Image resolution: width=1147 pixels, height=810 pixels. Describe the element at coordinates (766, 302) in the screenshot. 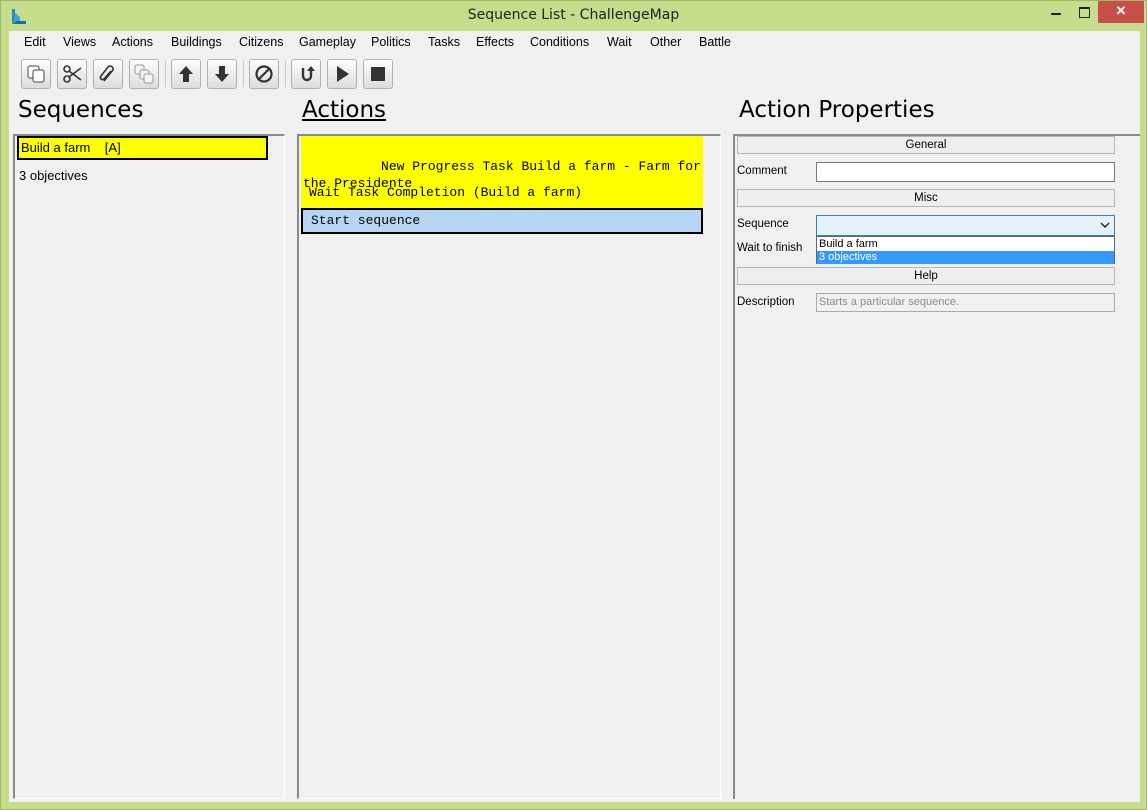

I see `description-label: Description` at that location.